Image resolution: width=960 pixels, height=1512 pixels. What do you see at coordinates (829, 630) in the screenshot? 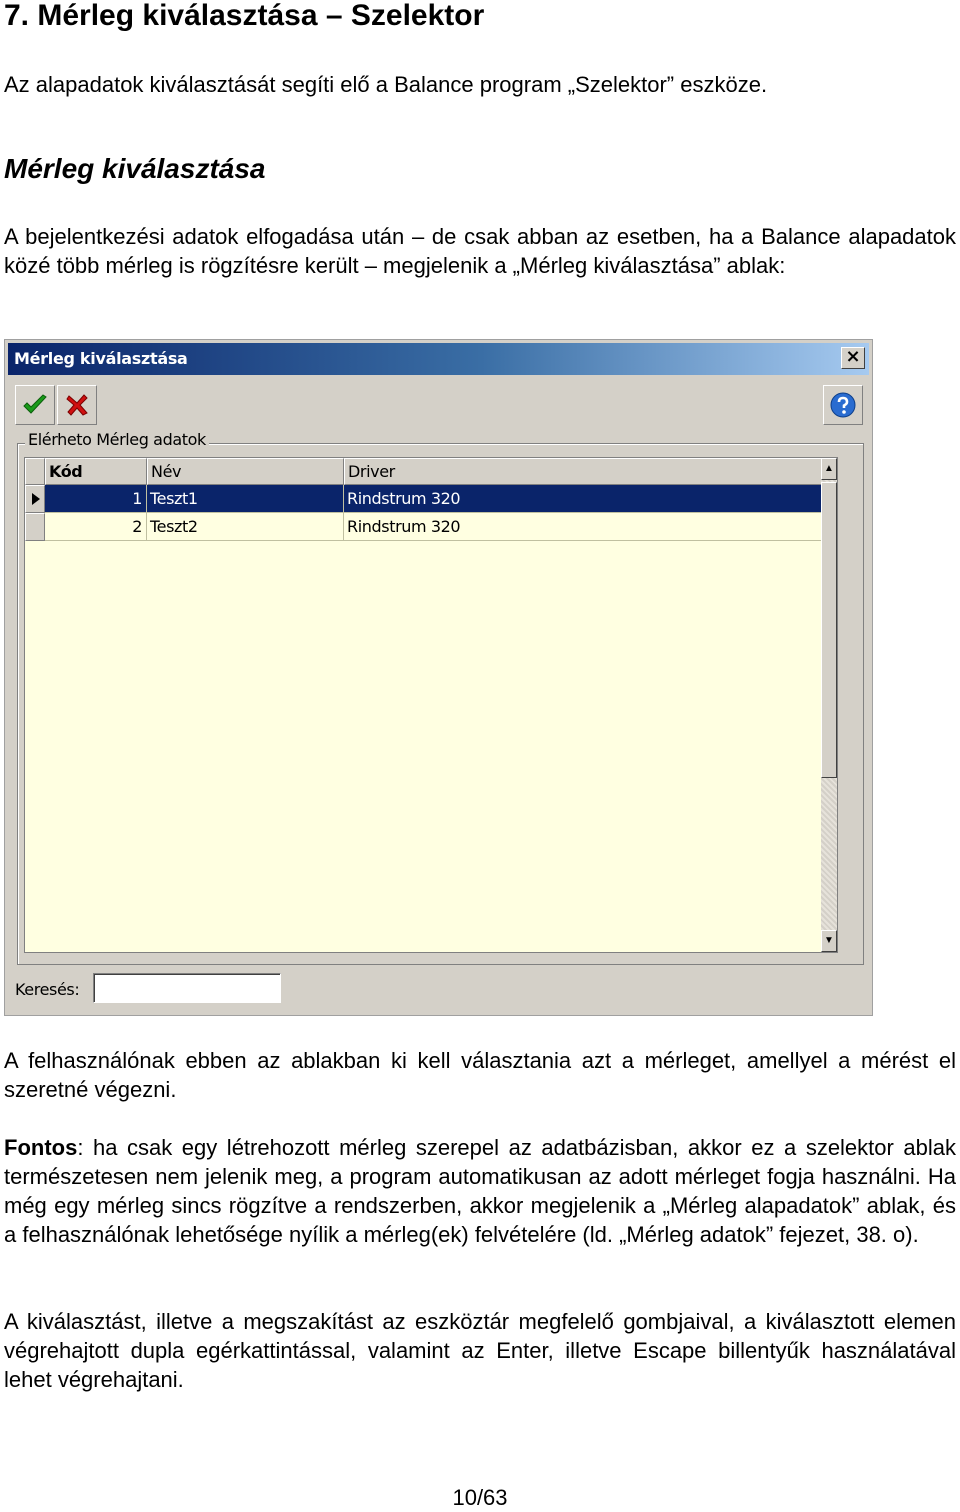
I see `scroll-thumb` at bounding box center [829, 630].